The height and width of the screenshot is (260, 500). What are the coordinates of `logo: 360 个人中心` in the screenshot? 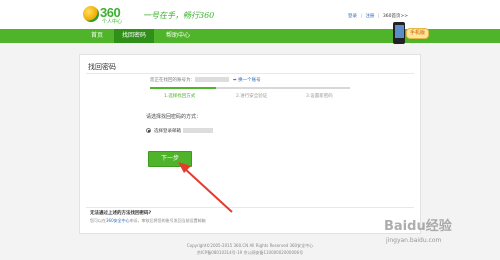 It's located at (109, 15).